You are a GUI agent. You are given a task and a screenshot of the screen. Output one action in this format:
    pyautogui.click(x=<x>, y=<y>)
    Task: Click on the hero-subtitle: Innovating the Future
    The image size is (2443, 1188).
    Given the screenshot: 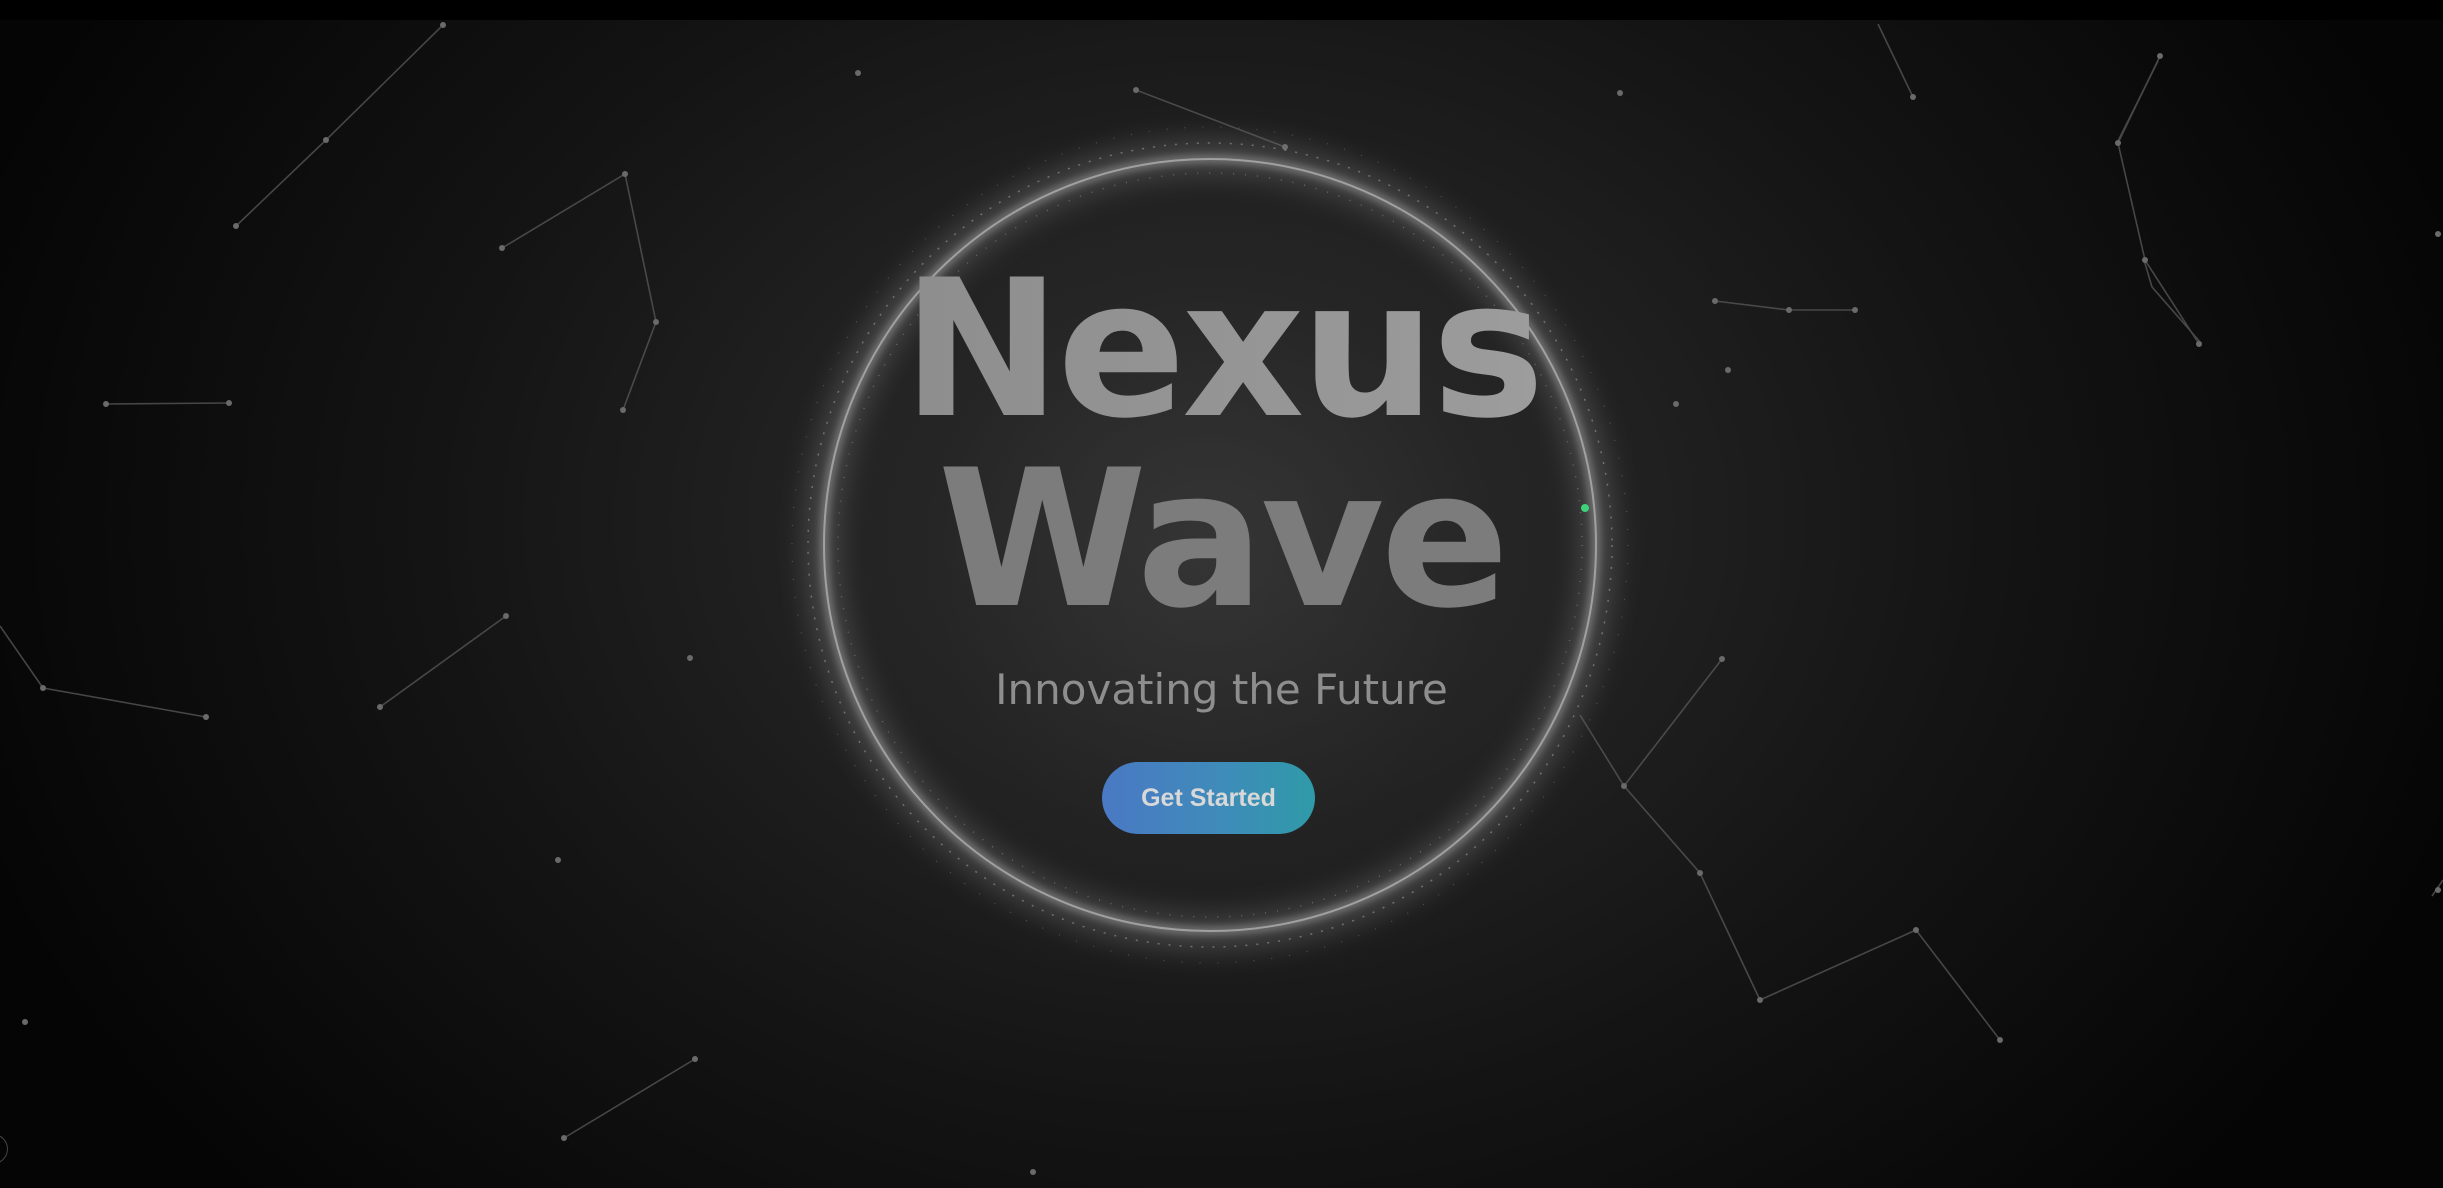 What is the action you would take?
    pyautogui.click(x=1221, y=689)
    